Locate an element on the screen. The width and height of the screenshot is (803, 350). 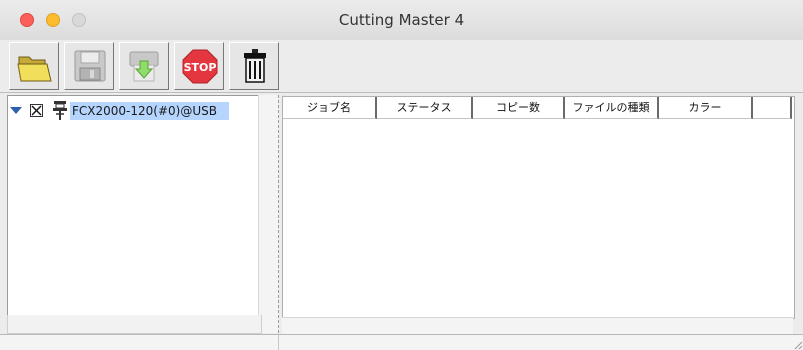
delete-button is located at coordinates (254, 66).